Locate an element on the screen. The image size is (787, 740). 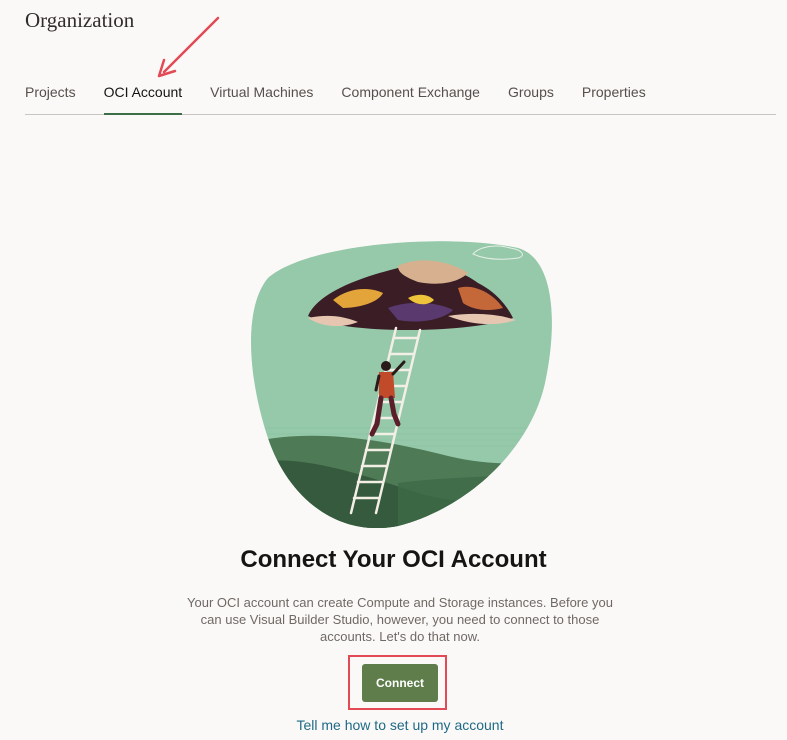
tab-projects: Projects is located at coordinates (50, 95).